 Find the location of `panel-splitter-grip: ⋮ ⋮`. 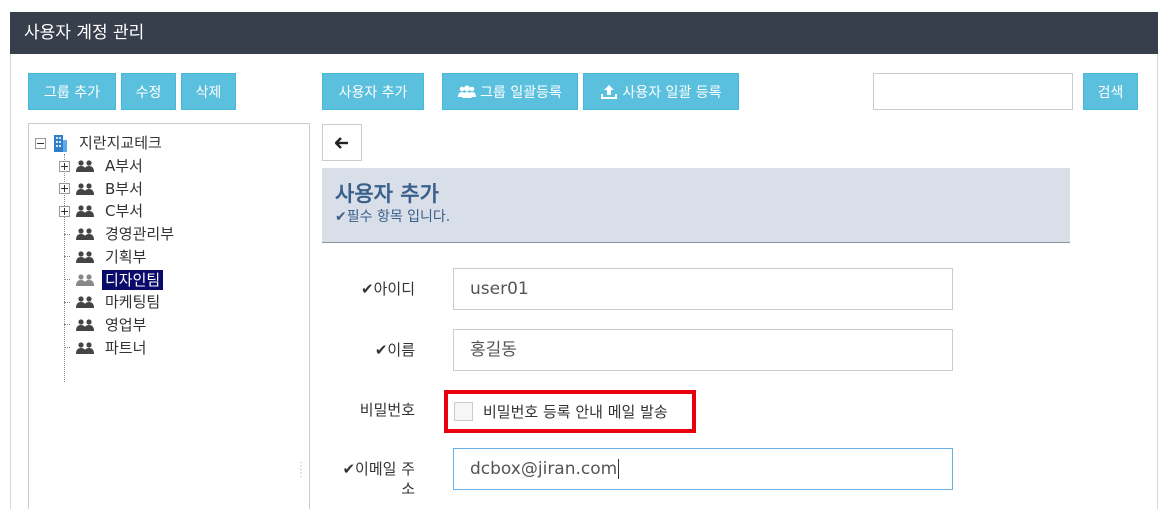

panel-splitter-grip: ⋮ ⋮ is located at coordinates (301, 473).